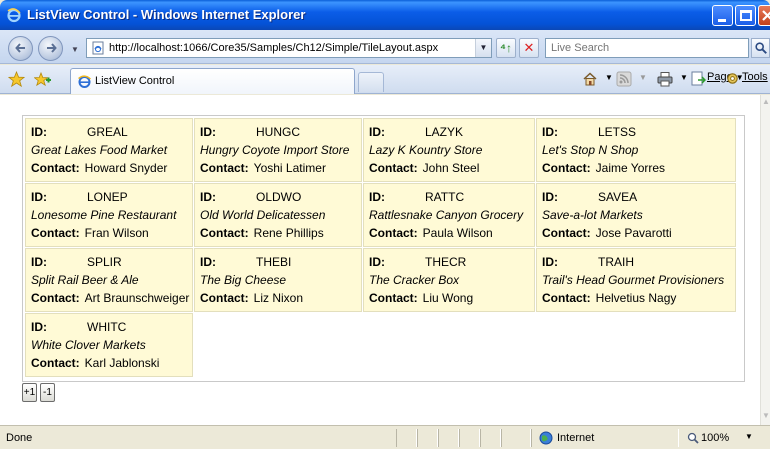  I want to click on page-menu-icon, so click(698, 79).